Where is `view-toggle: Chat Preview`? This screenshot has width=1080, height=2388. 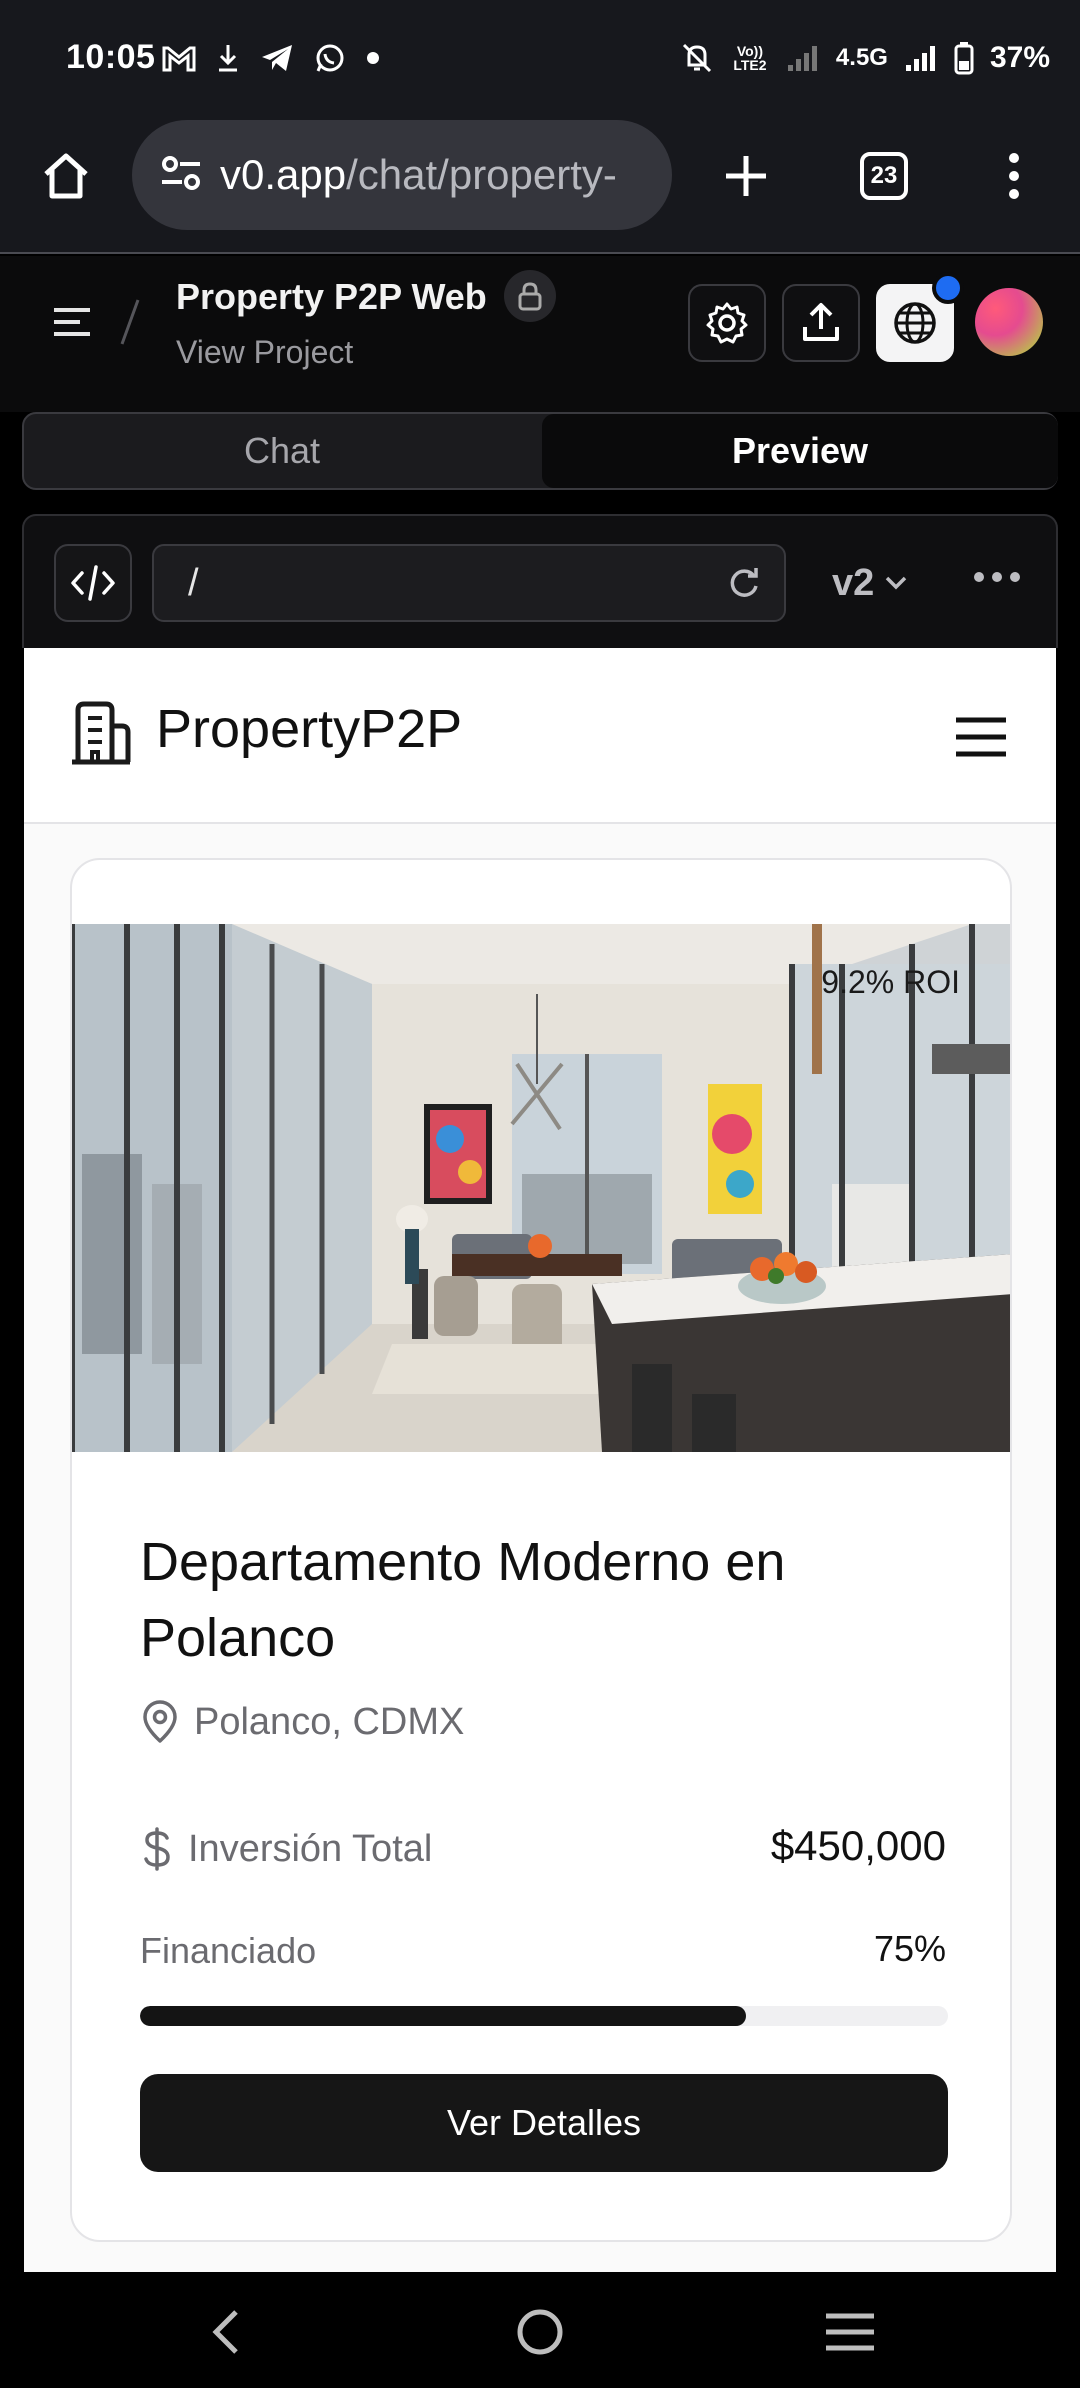
view-toggle: Chat Preview is located at coordinates (540, 451).